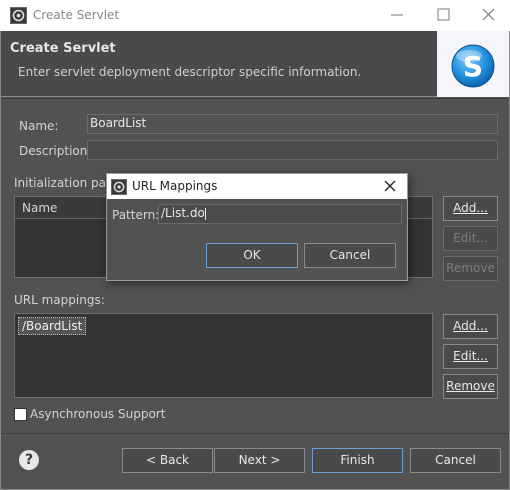  I want to click on url-remove-button: Remove, so click(470, 386).